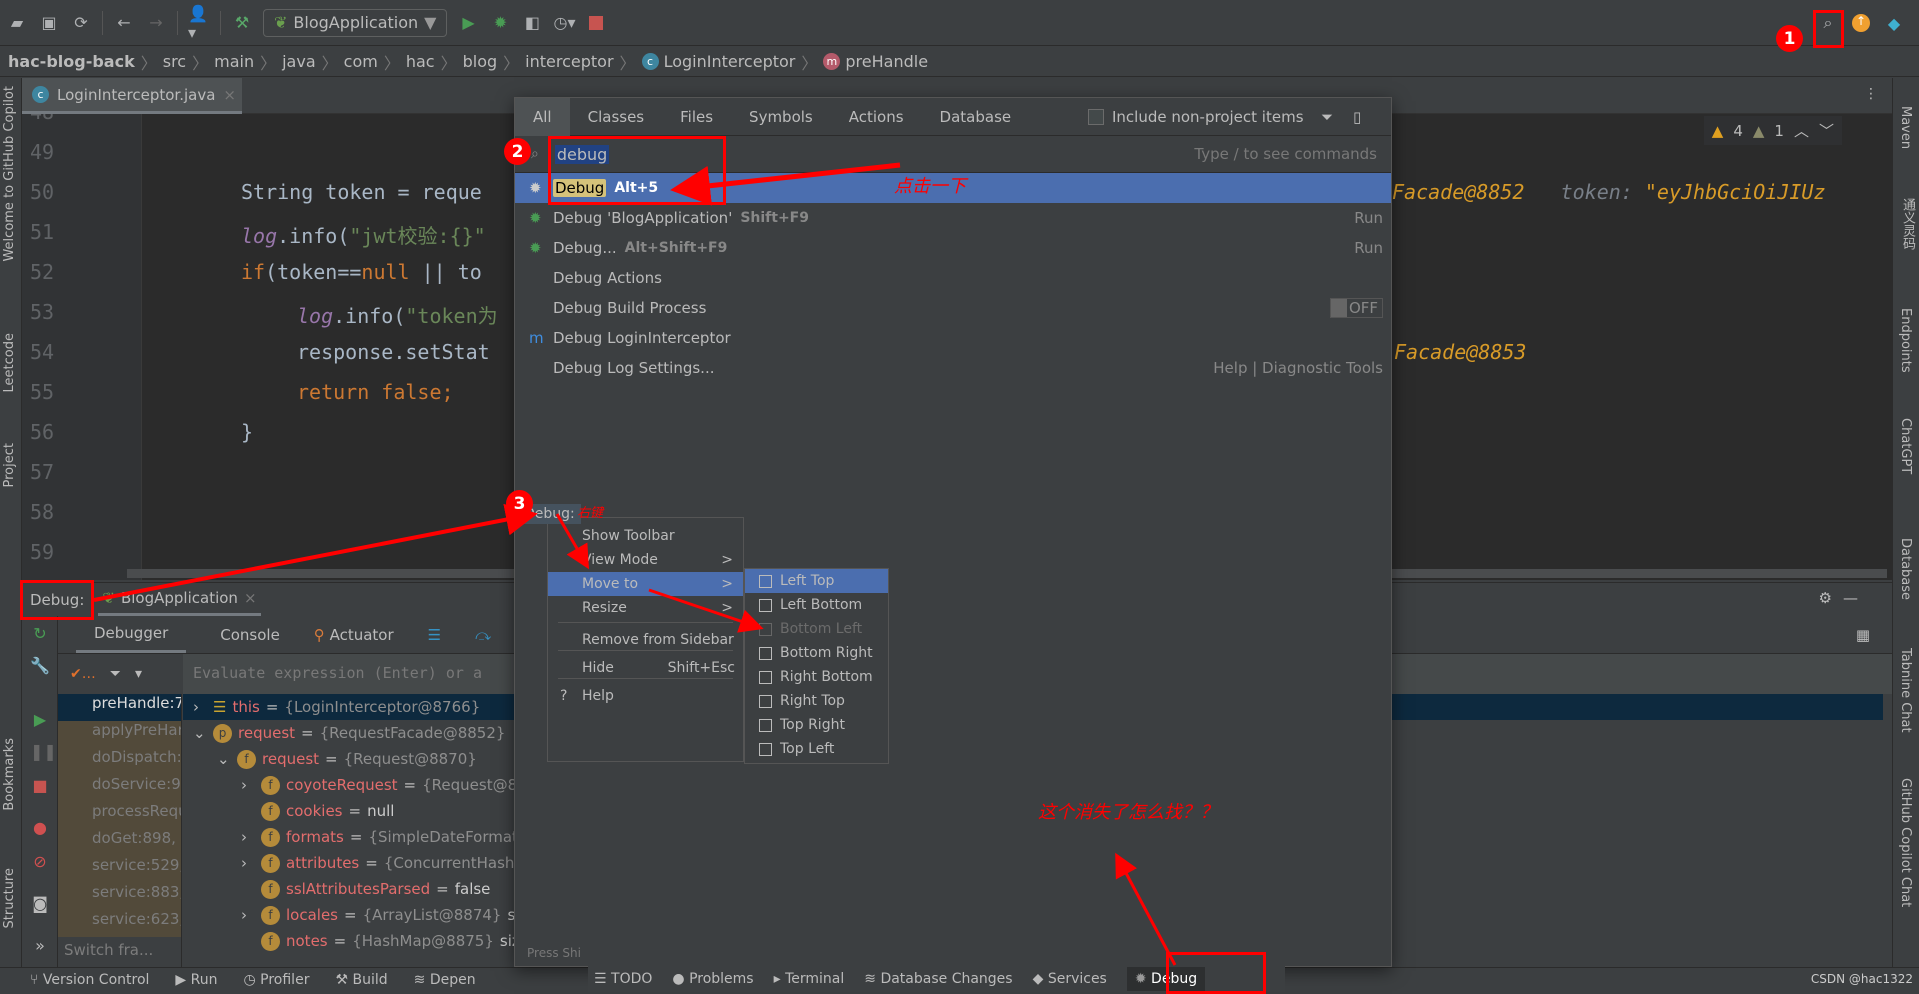  What do you see at coordinates (572, 541) in the screenshot?
I see `arrow-move-to` at bounding box center [572, 541].